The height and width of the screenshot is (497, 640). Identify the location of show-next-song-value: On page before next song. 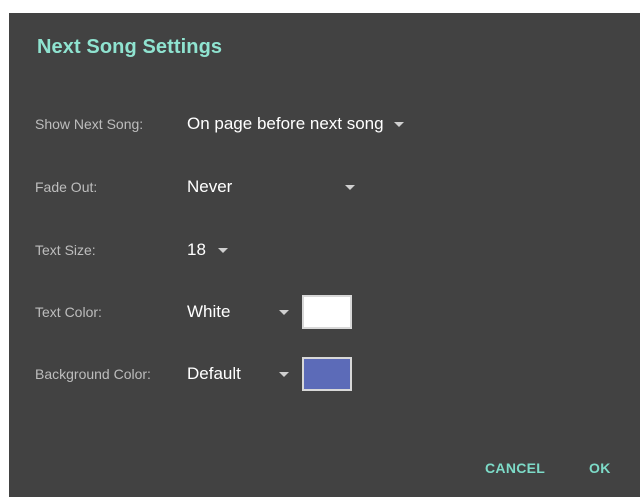
(285, 123).